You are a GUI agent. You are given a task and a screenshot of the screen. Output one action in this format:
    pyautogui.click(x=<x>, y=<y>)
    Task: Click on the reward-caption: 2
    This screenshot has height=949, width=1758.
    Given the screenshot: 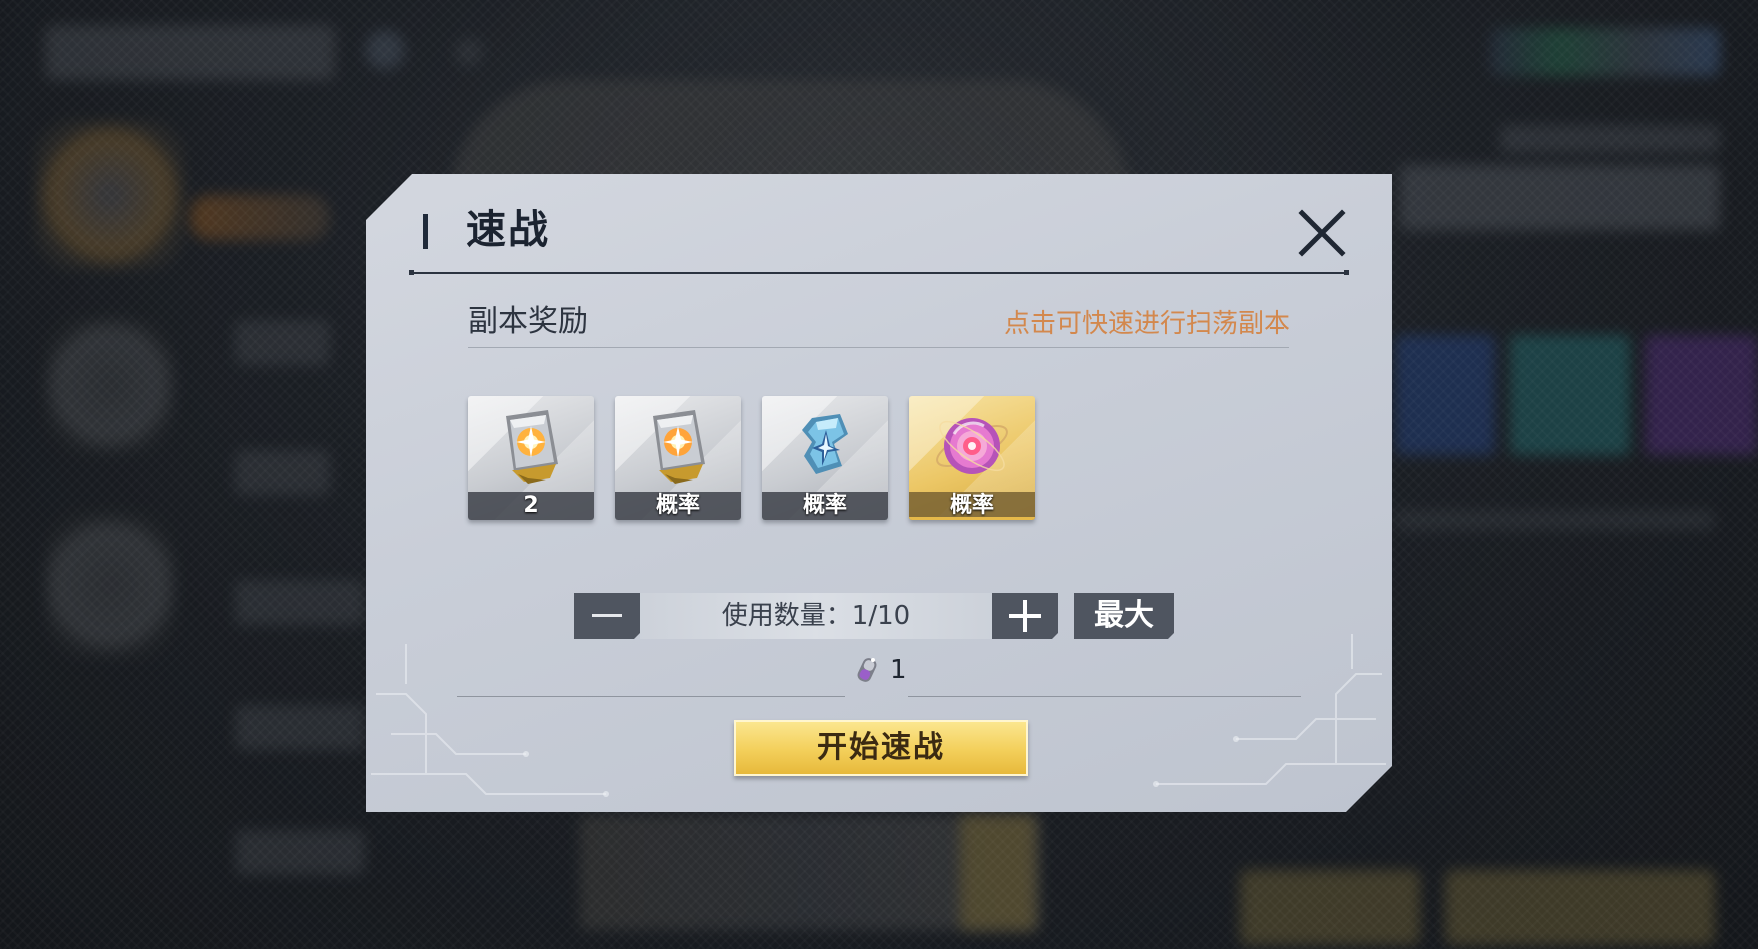 What is the action you would take?
    pyautogui.click(x=531, y=506)
    